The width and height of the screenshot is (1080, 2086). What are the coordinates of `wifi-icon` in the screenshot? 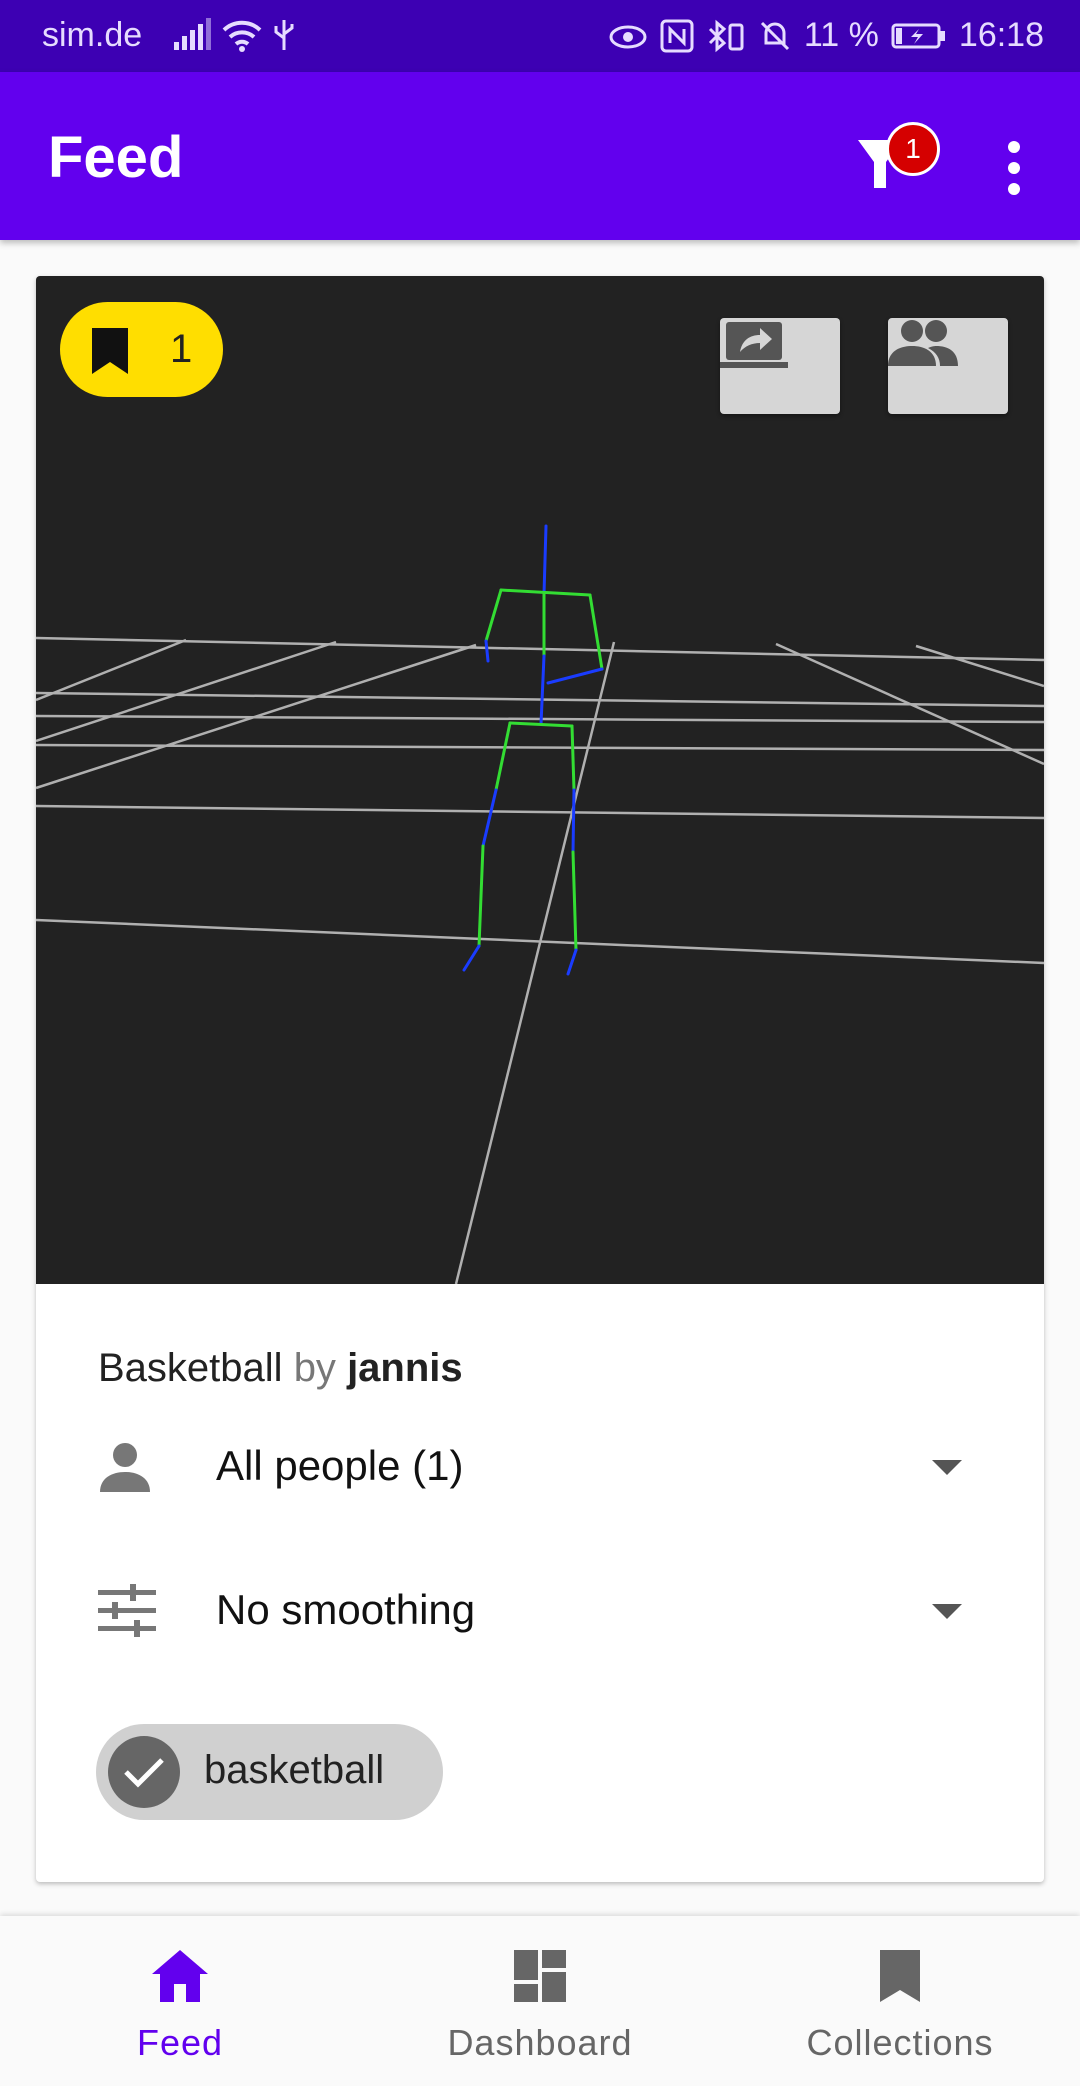 It's located at (242, 36).